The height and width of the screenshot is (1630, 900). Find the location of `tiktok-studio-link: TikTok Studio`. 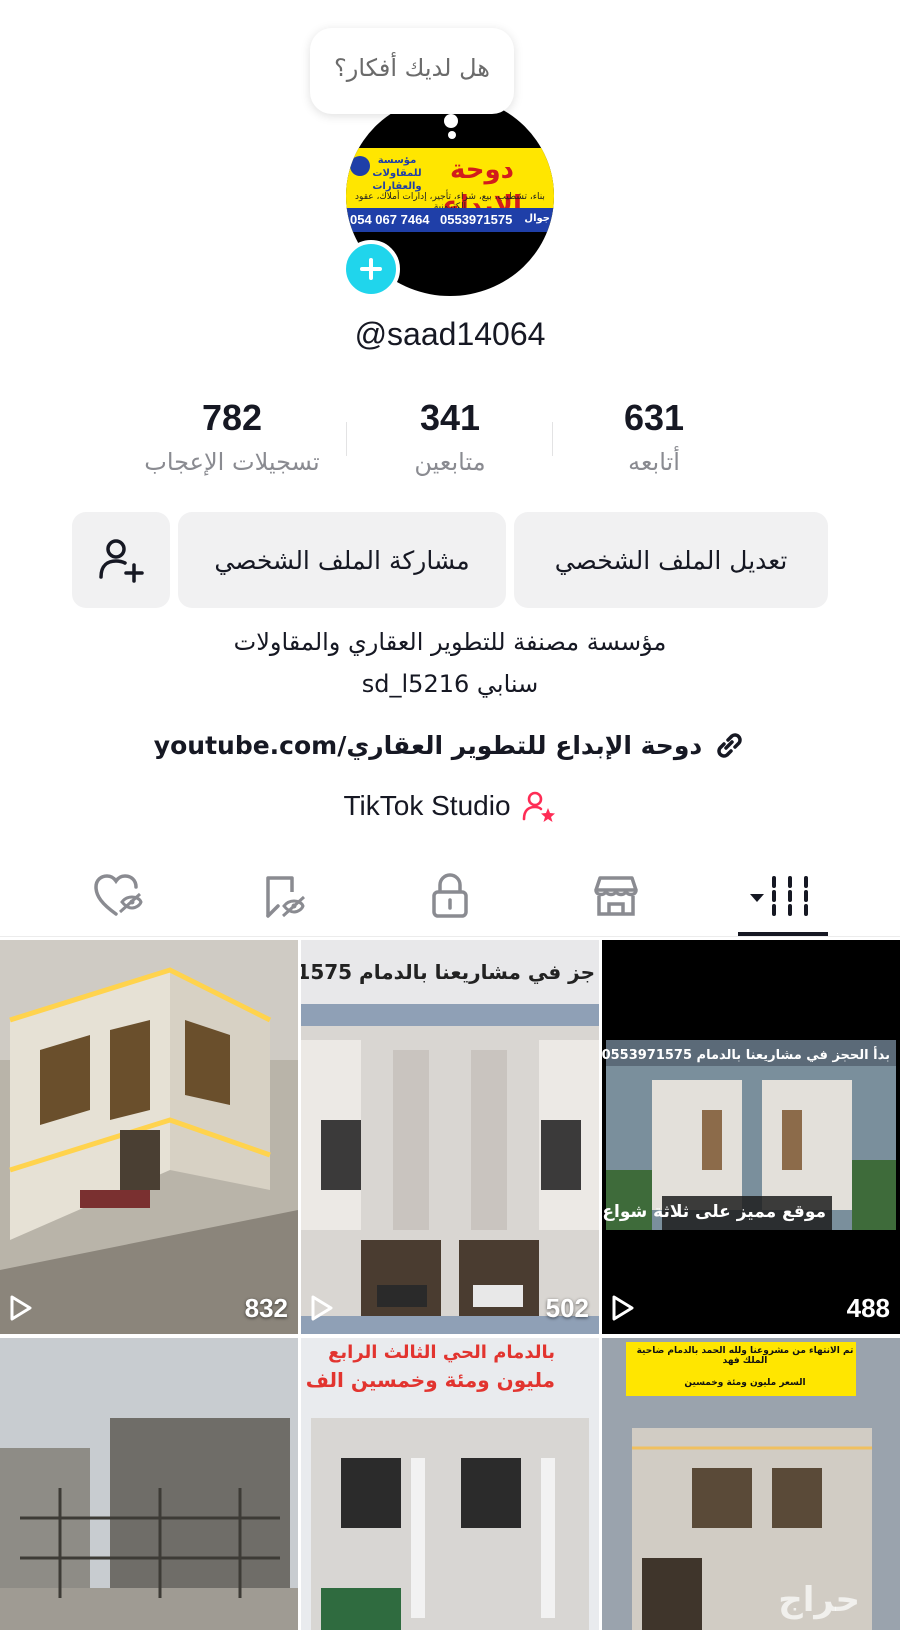

tiktok-studio-link: TikTok Studio is located at coordinates (450, 806).